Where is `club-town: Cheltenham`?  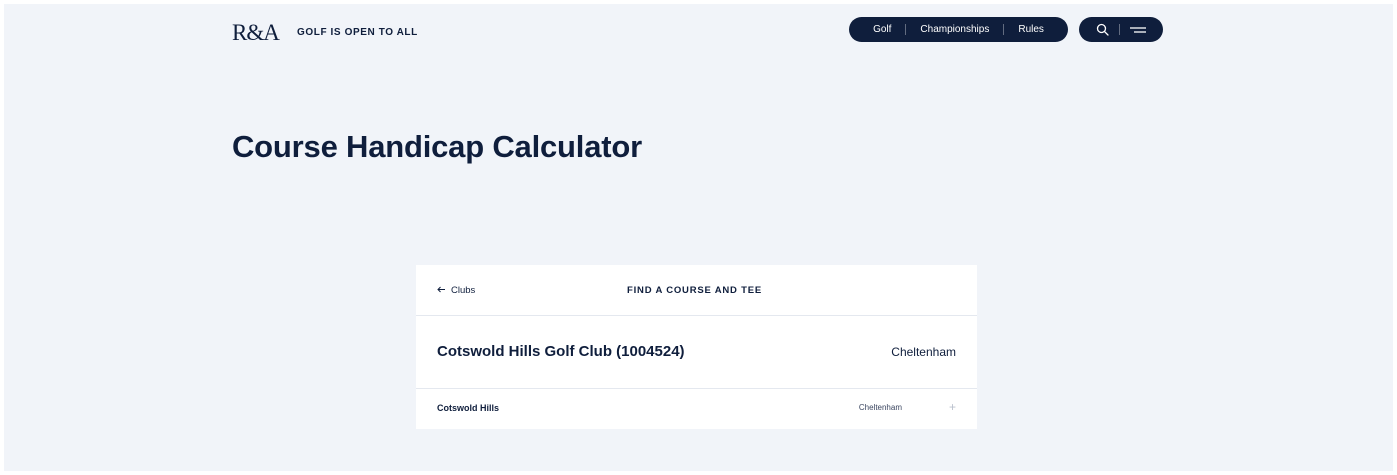 club-town: Cheltenham is located at coordinates (923, 352).